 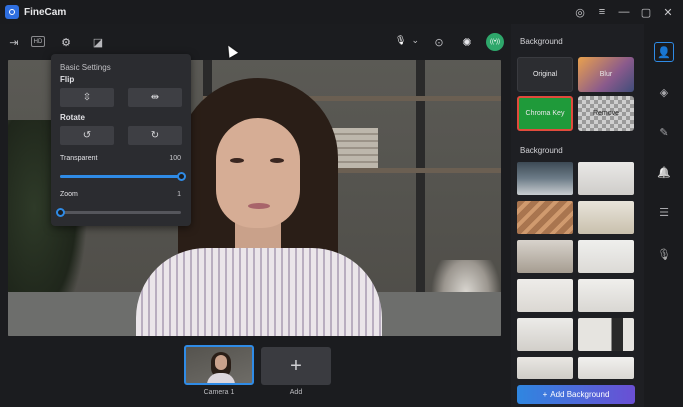 I want to click on flip-label: Flip, so click(x=67, y=79).